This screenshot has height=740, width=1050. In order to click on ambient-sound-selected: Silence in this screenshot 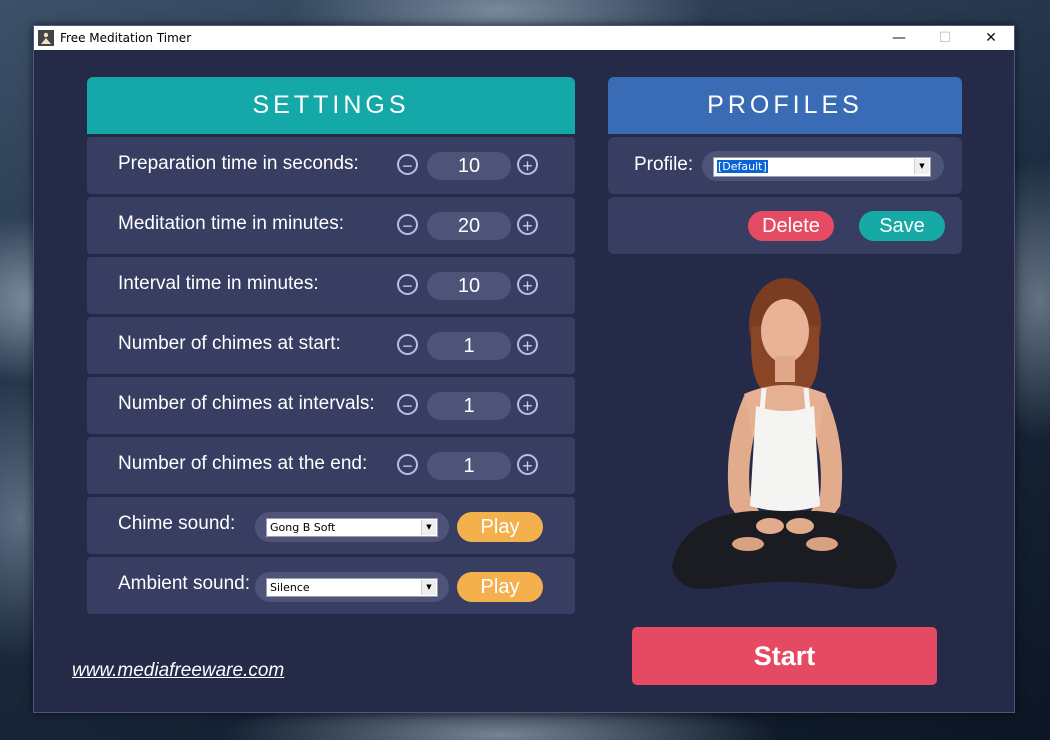, I will do `click(290, 587)`.